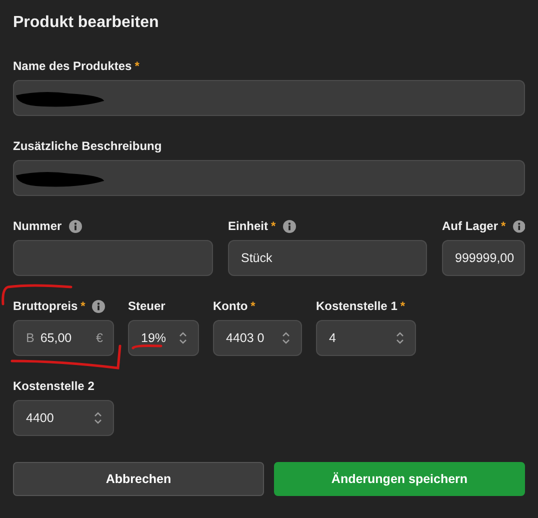 This screenshot has height=518, width=538. Describe the element at coordinates (99, 338) in the screenshot. I see `currency-symbol: €` at that location.